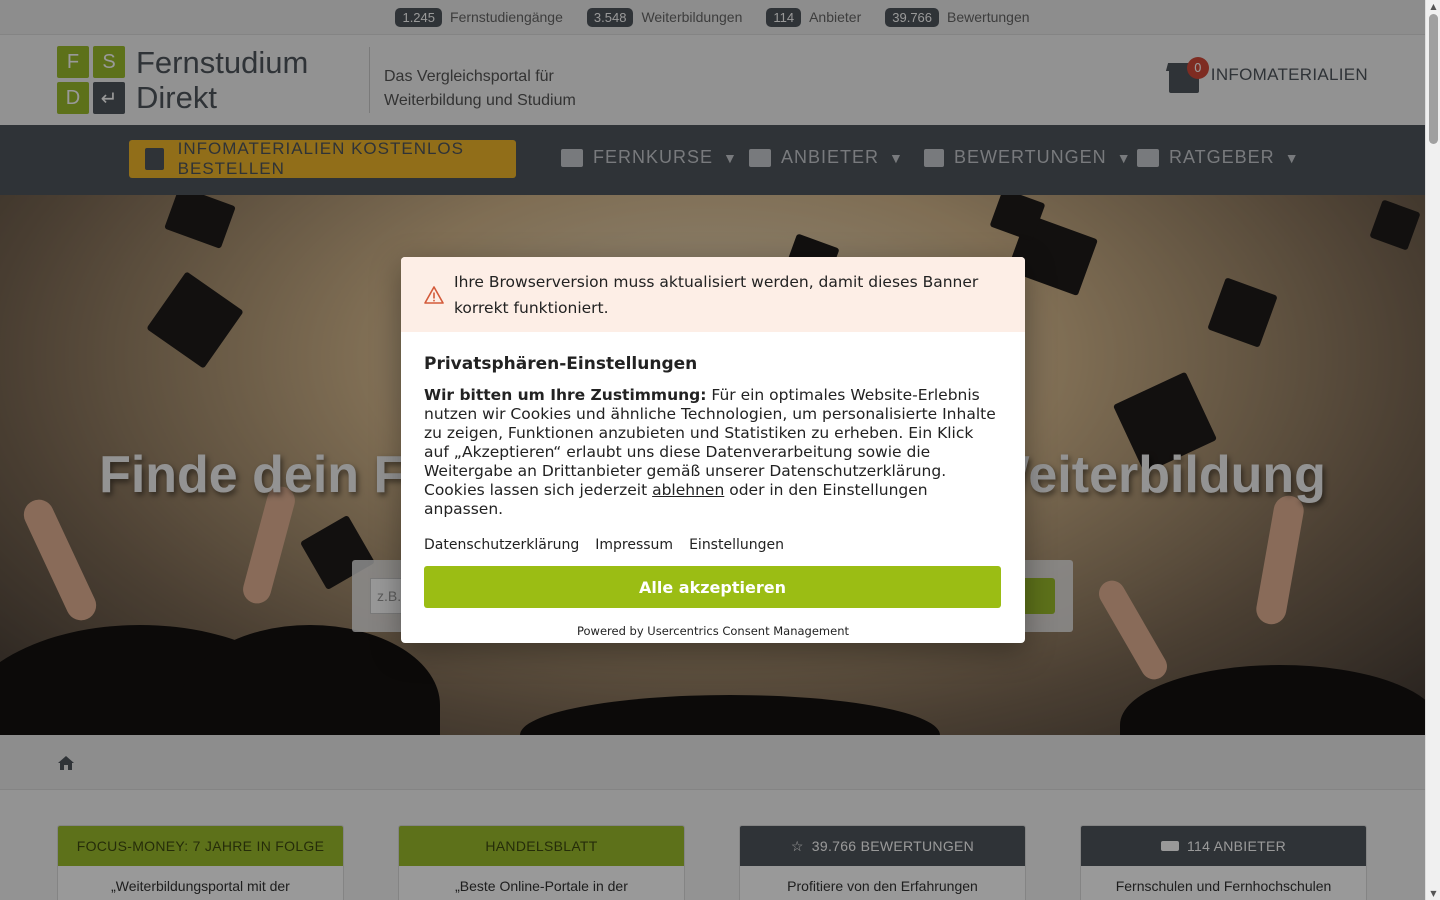 This screenshot has height=900, width=1440. I want to click on scroll-up-icon: ▲, so click(1433, 6).